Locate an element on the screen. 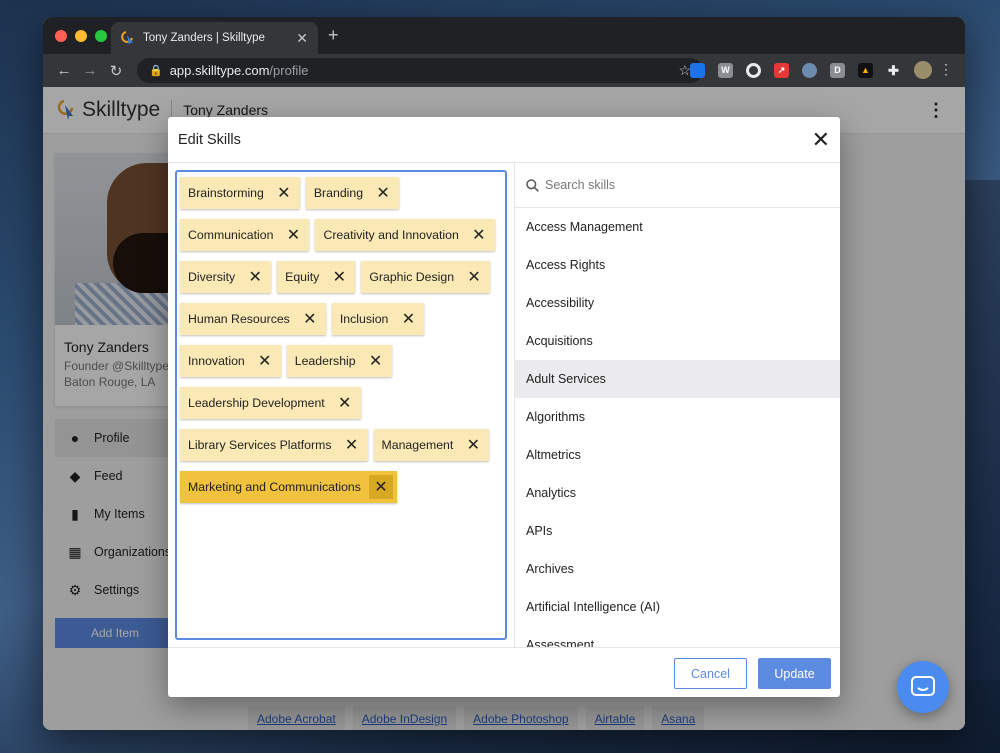  chat-launcher-button is located at coordinates (923, 687).